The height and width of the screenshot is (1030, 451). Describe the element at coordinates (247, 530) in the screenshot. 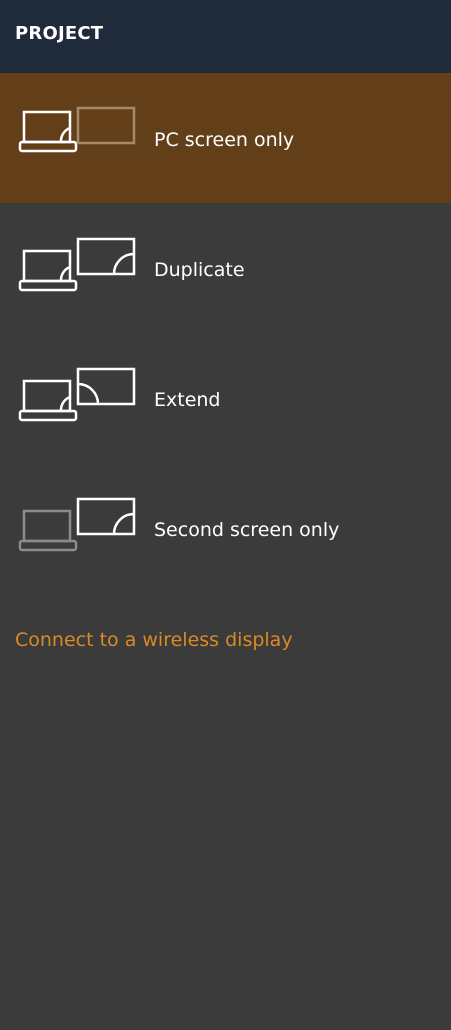

I see `option-label: Second screen only` at that location.